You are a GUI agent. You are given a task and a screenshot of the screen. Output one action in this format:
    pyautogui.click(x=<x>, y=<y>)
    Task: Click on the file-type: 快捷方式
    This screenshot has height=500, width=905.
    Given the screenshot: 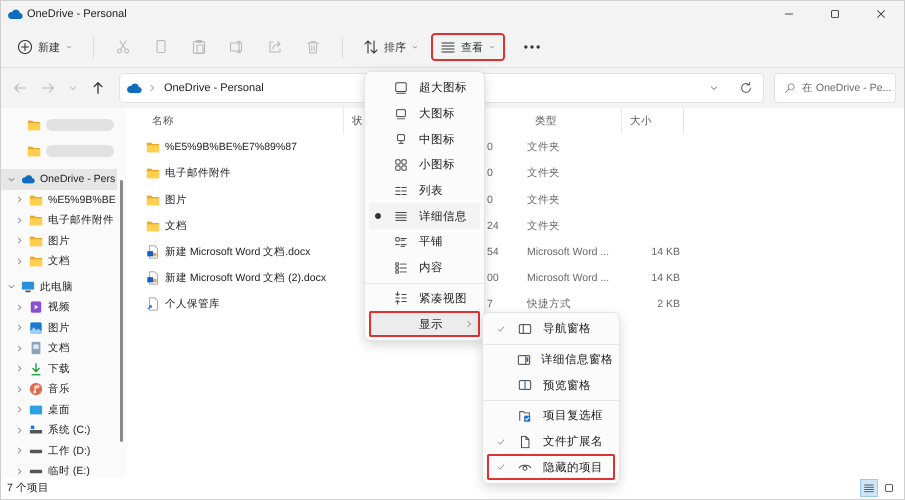 What is the action you would take?
    pyautogui.click(x=549, y=304)
    